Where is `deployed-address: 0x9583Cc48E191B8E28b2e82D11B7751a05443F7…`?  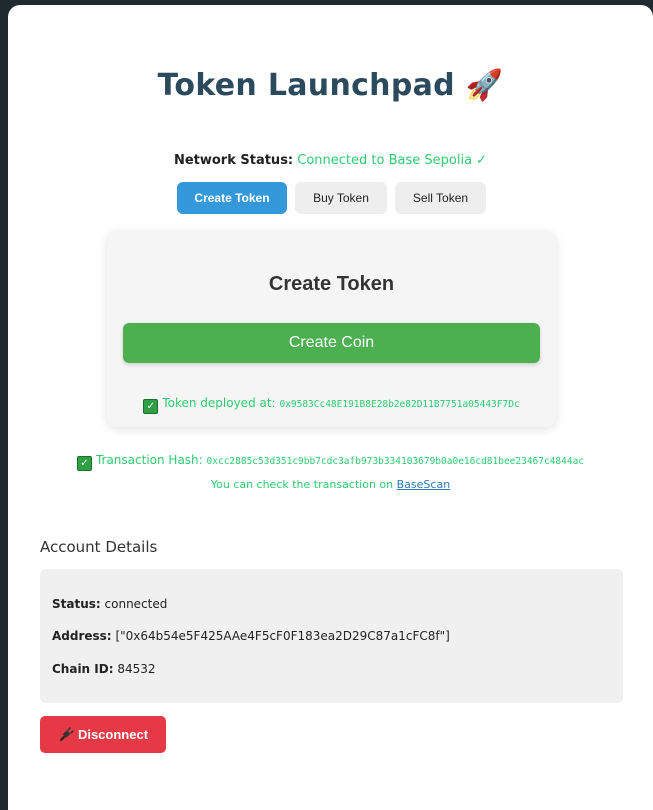
deployed-address: 0x9583Cc48E191B8E28b2e82D11B7751a05443F7… is located at coordinates (399, 404).